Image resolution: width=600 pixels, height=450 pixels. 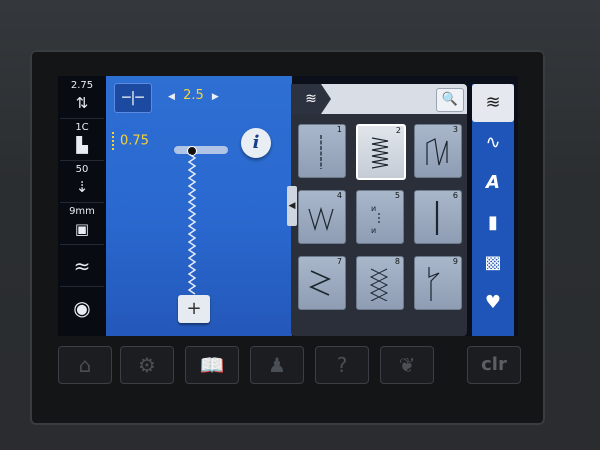 I want to click on stitch-width-value: 2.5, so click(x=193, y=95).